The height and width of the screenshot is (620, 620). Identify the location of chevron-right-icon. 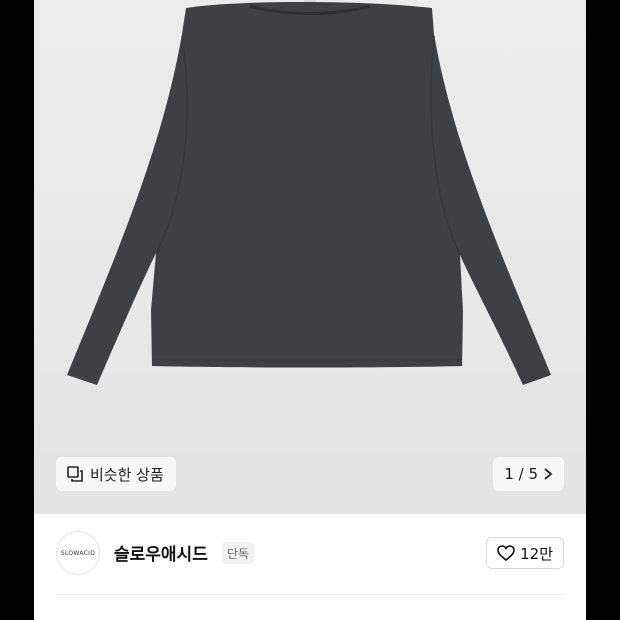
(548, 474).